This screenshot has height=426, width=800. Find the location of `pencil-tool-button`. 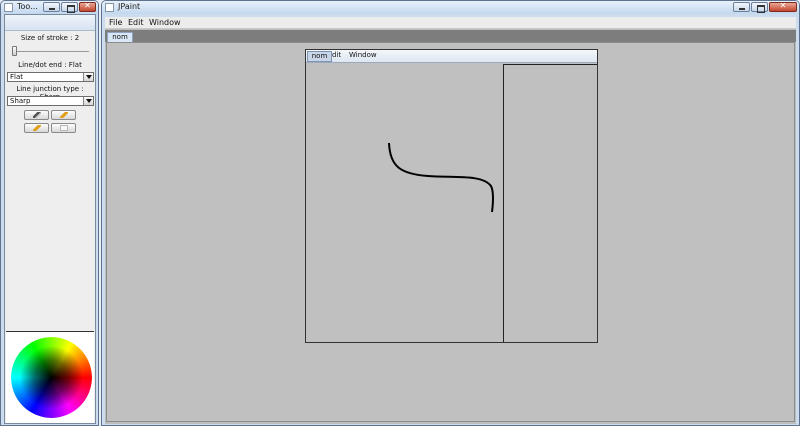

pencil-tool-button is located at coordinates (63, 115).